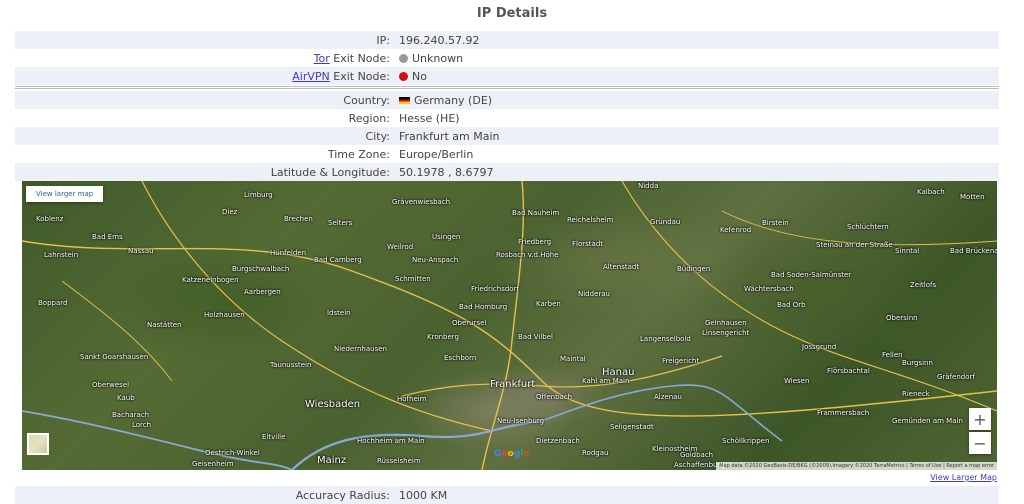  What do you see at coordinates (126, 398) in the screenshot?
I see `map-place-label: Kaub` at bounding box center [126, 398].